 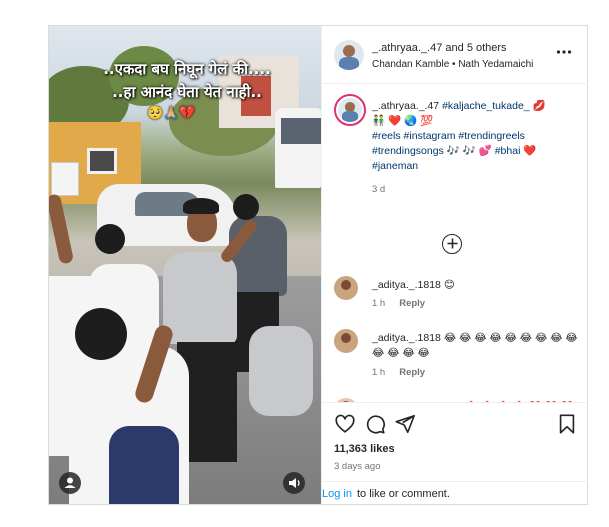 I want to click on login-bar: Log in to like or comment., so click(x=455, y=493).